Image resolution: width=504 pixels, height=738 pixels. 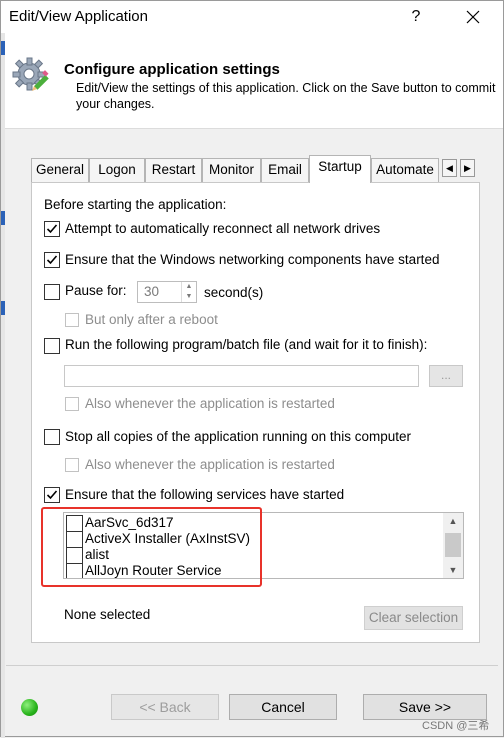 What do you see at coordinates (453, 521) in the screenshot?
I see `scroll-up-icon: ▲` at bounding box center [453, 521].